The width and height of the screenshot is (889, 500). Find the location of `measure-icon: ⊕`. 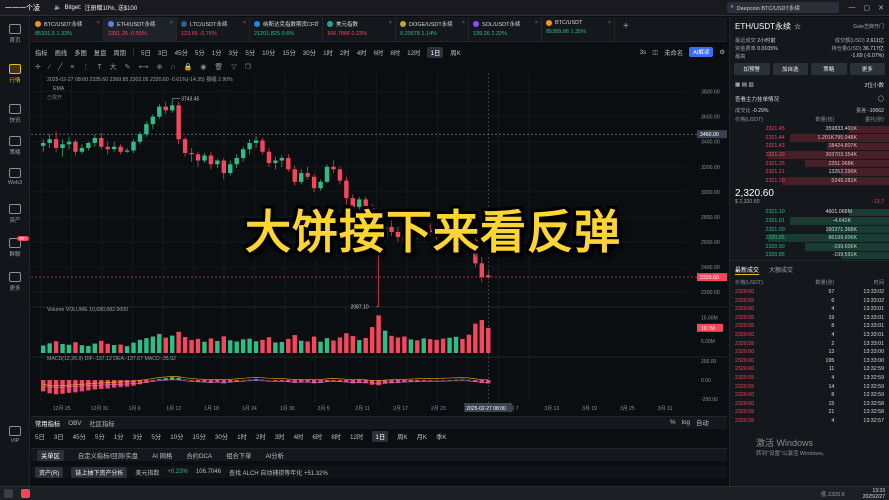

measure-icon: ⊕ is located at coordinates (160, 67).